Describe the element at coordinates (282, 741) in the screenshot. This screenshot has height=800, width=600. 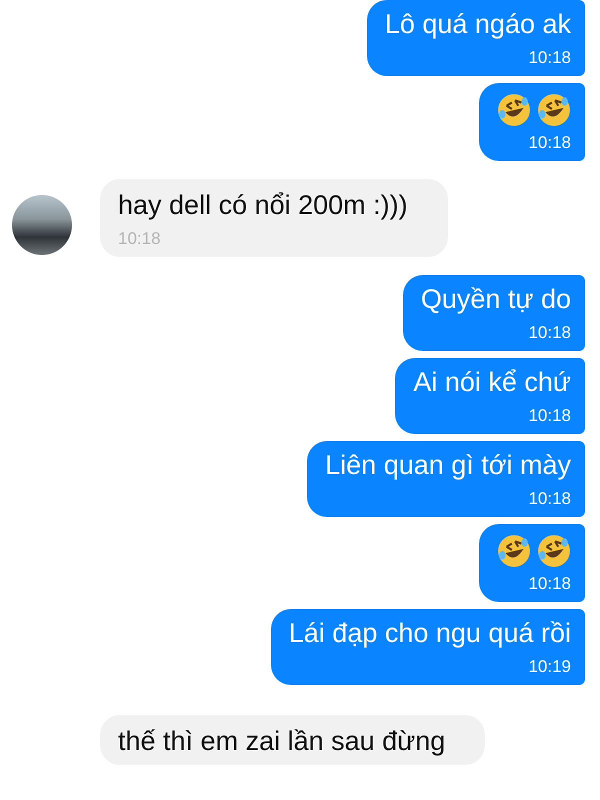
I see `message-text: thế thì em zai lần sau đừng` at that location.